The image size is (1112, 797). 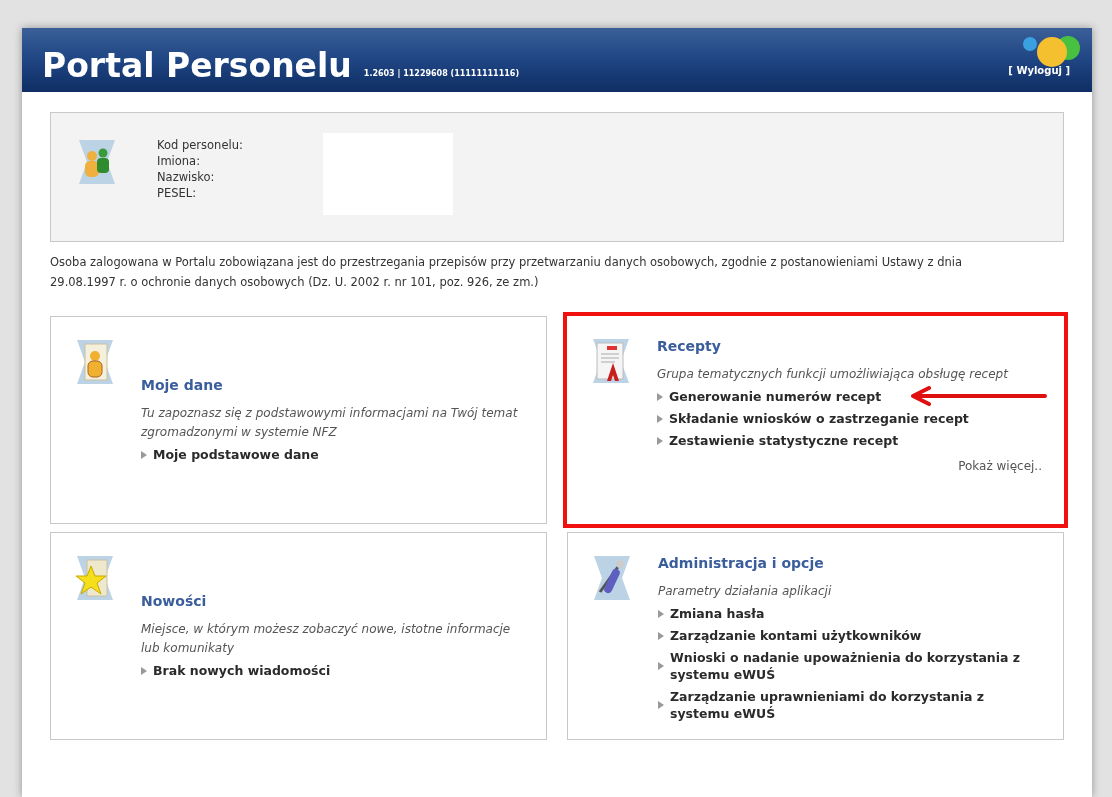 What do you see at coordinates (326, 639) in the screenshot?
I see `tile-description: Miejsce, w którym możesz zobaczyć nowe, istotne informacje lub komunikaty` at bounding box center [326, 639].